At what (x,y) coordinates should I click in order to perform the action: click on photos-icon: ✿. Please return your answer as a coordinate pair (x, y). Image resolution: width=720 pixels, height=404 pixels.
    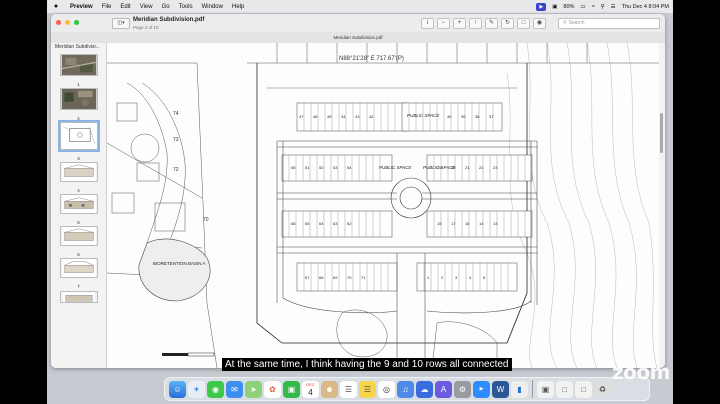
    Looking at the image, I should click on (272, 389).